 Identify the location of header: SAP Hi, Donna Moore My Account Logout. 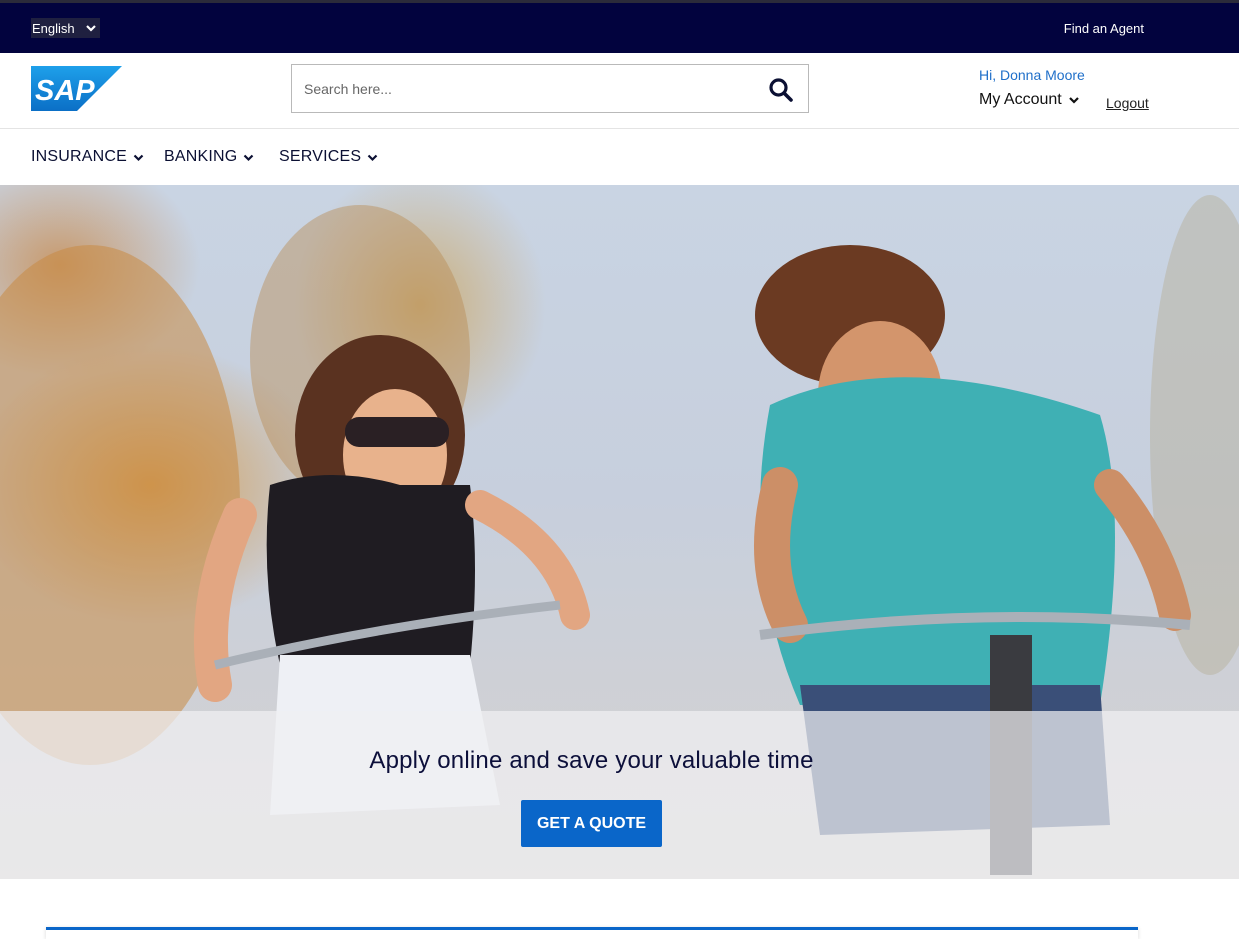
(619, 91).